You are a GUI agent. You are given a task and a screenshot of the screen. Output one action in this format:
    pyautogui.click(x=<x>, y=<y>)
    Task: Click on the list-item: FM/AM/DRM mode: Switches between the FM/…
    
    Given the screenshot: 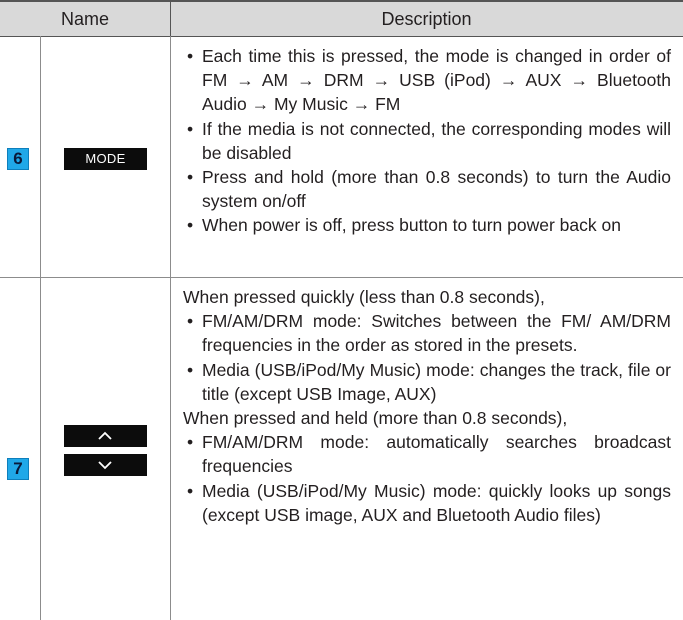 What is the action you would take?
    pyautogui.click(x=426, y=333)
    